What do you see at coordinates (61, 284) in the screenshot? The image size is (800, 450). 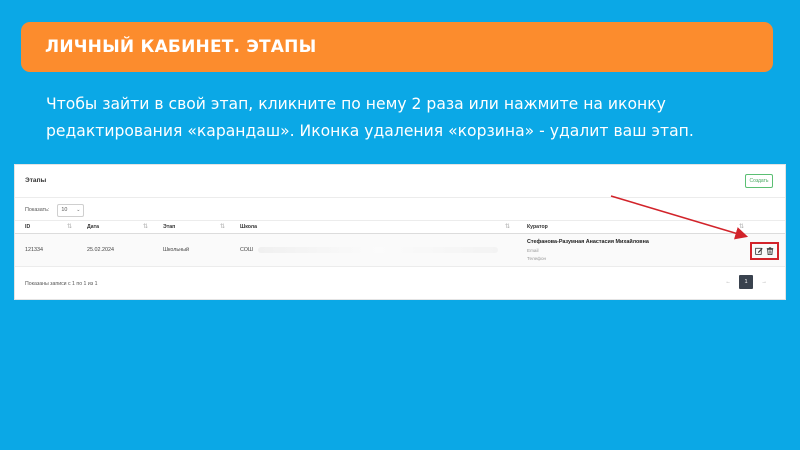 I see `records-info: Показаны записи с 1 по 1 из 1` at bounding box center [61, 284].